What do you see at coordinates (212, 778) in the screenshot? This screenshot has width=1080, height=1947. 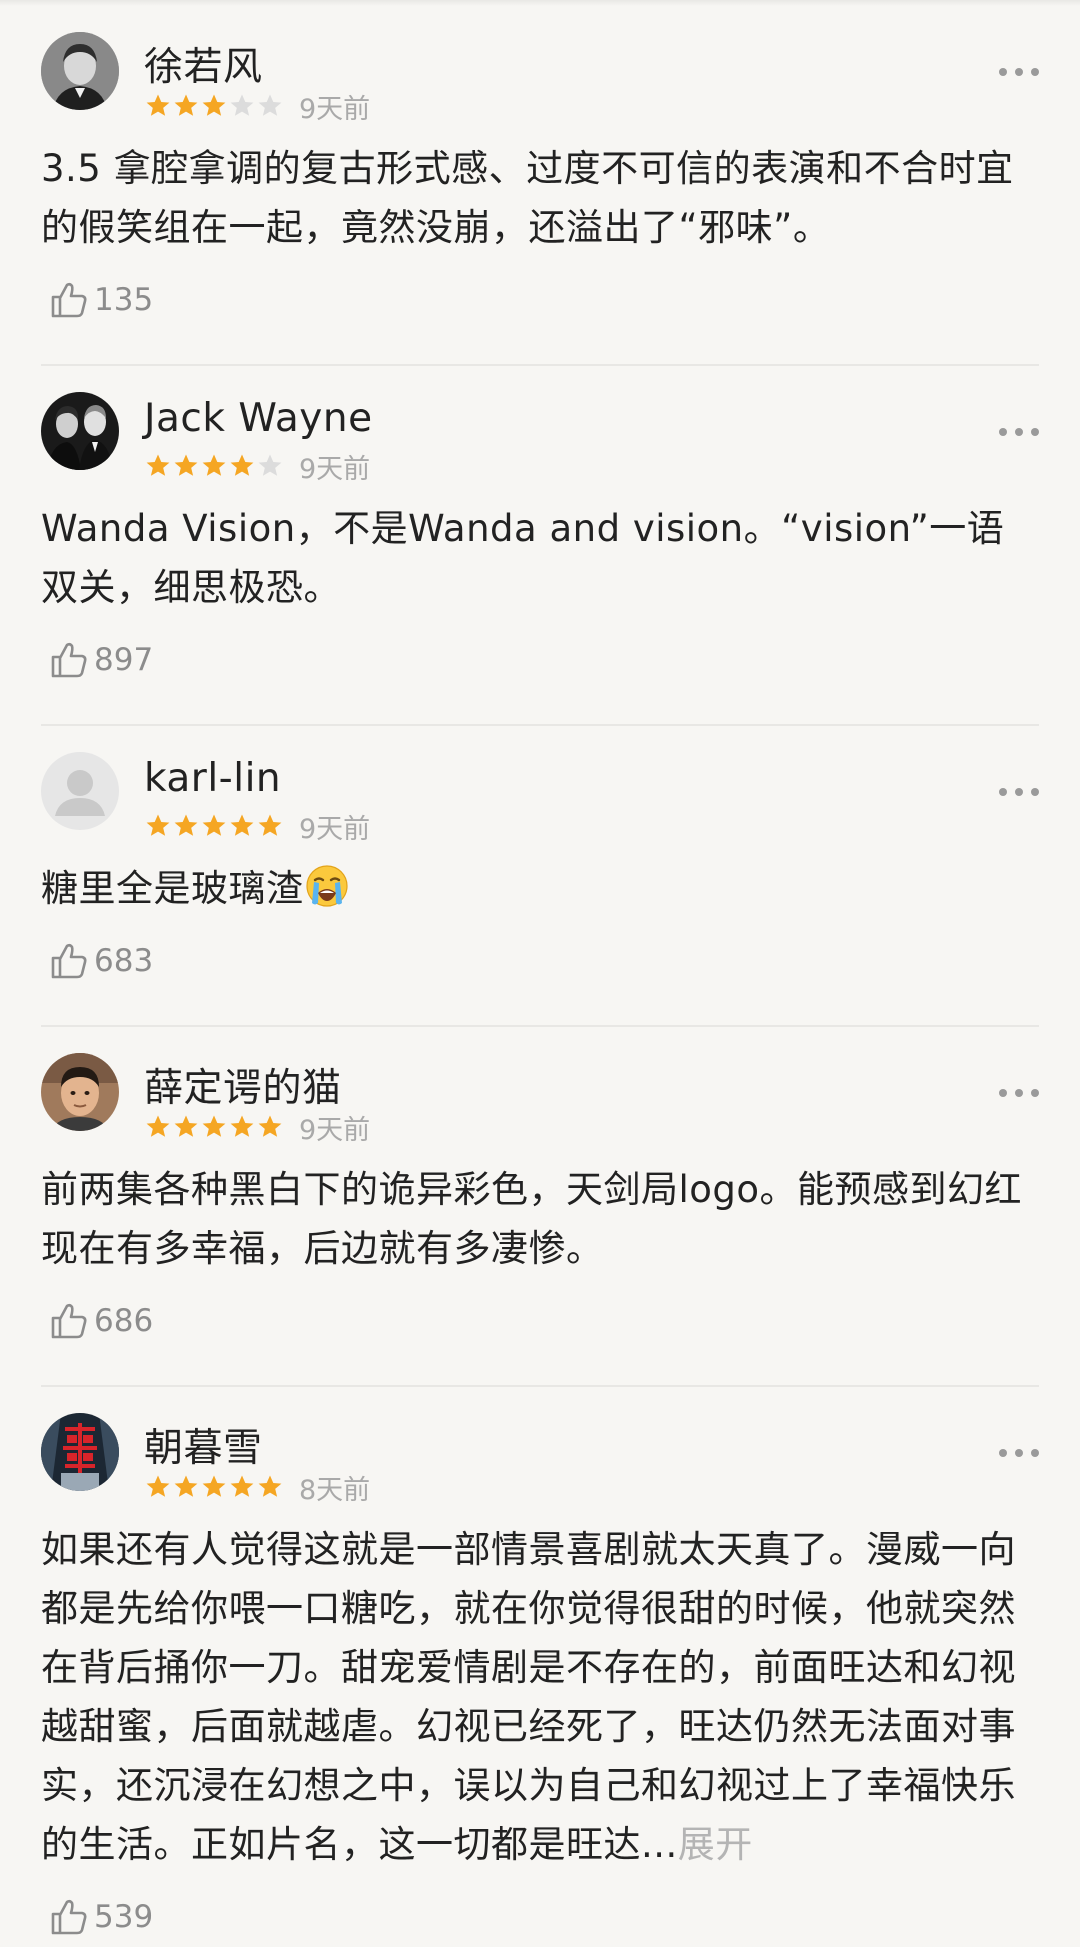 I see `username: karl-lin` at bounding box center [212, 778].